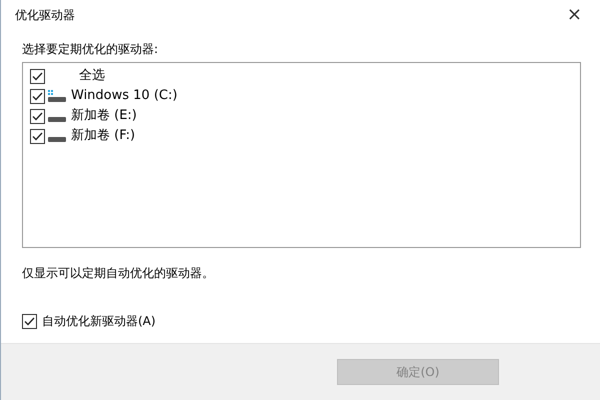 This screenshot has height=400, width=600. Describe the element at coordinates (99, 321) in the screenshot. I see `checkbox-label: 自动优化新驱动器(A)` at that location.